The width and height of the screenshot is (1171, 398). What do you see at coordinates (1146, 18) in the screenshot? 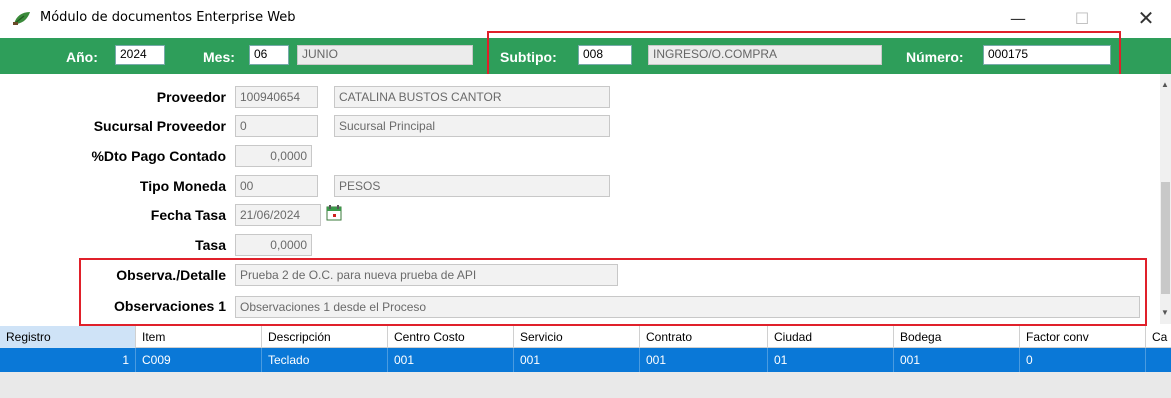
I see `close-icon: ✕` at bounding box center [1146, 18].